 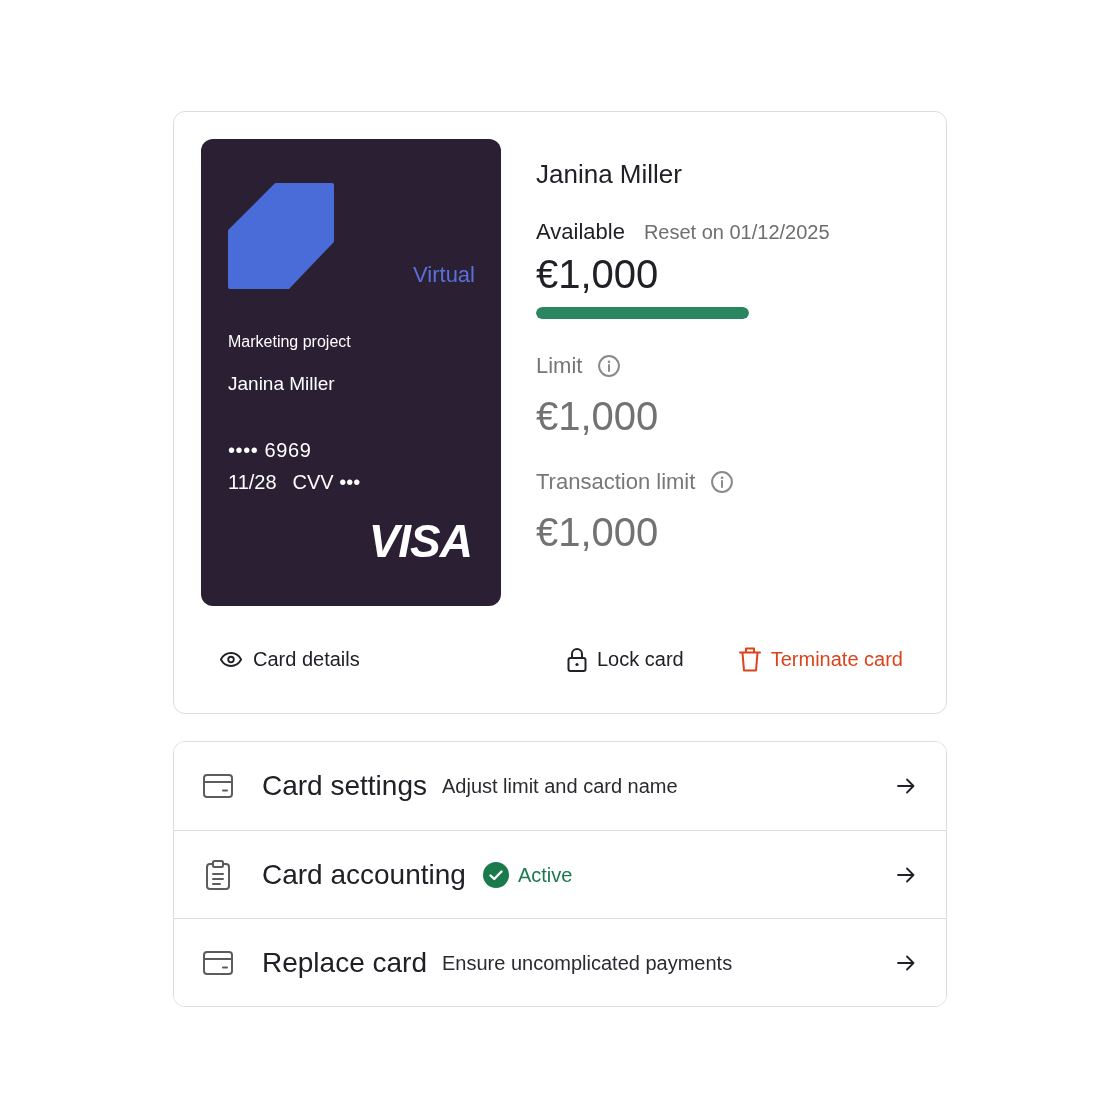 What do you see at coordinates (587, 963) in the screenshot?
I see `menu-description: Ensure uncomplicated payments` at bounding box center [587, 963].